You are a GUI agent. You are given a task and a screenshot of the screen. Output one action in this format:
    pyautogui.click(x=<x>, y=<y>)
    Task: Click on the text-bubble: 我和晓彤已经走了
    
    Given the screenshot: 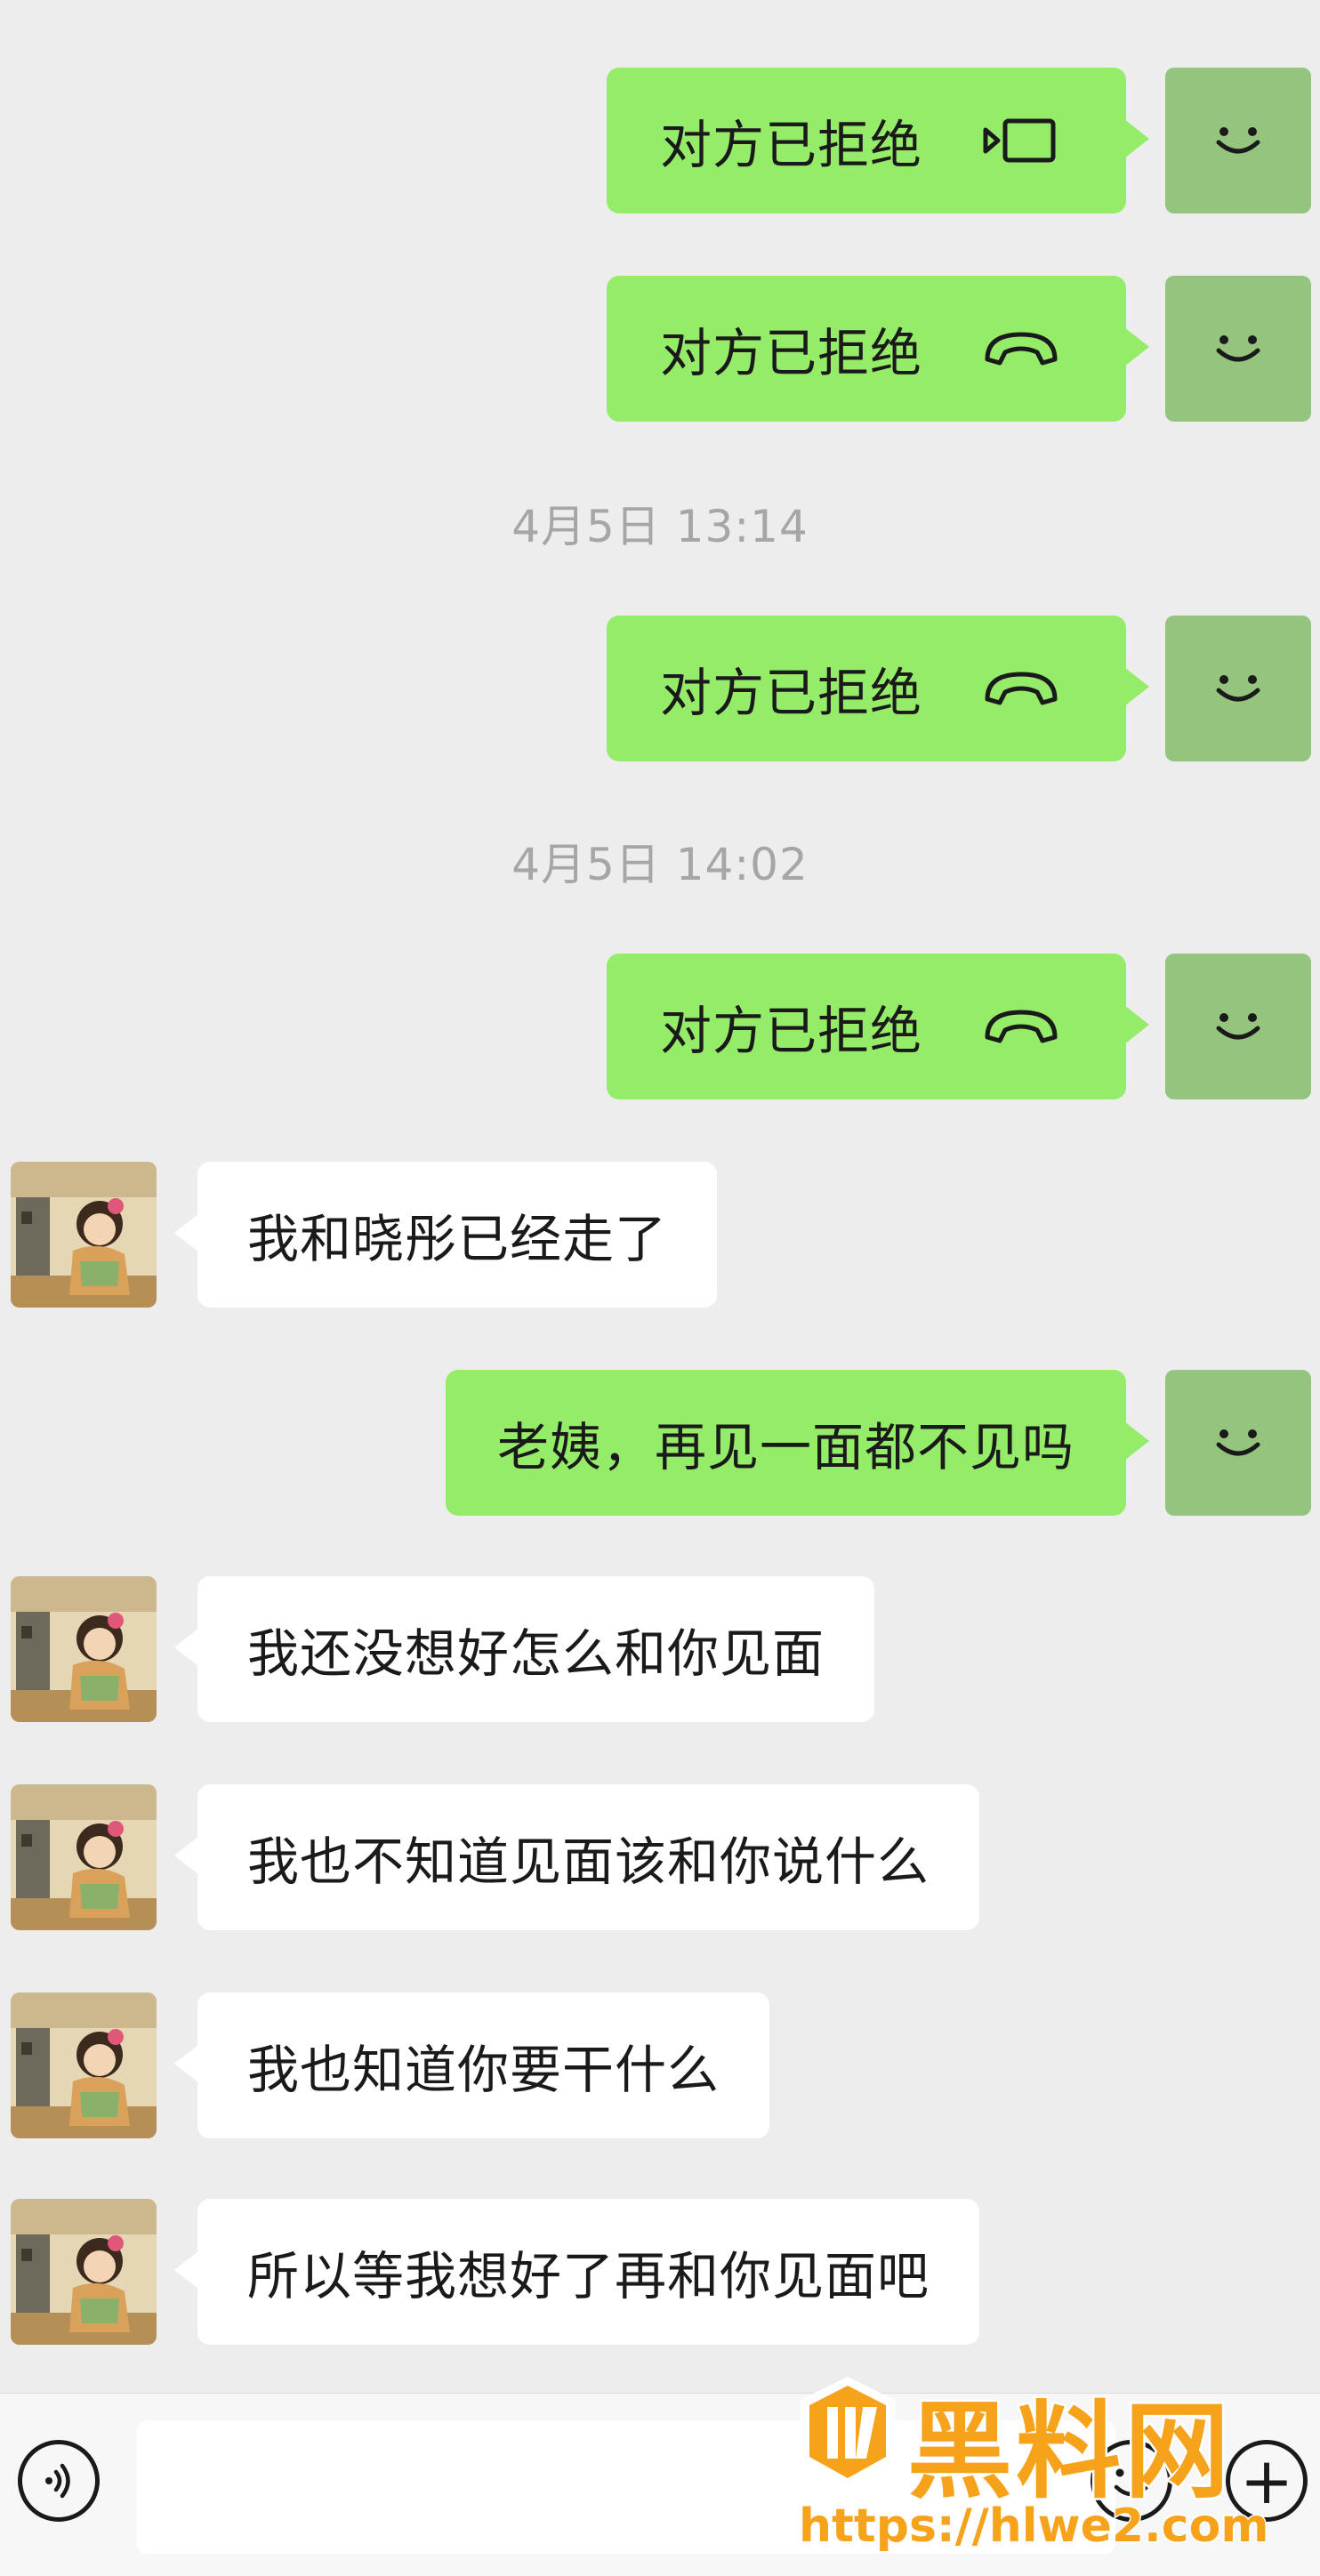 What is the action you would take?
    pyautogui.click(x=445, y=1235)
    